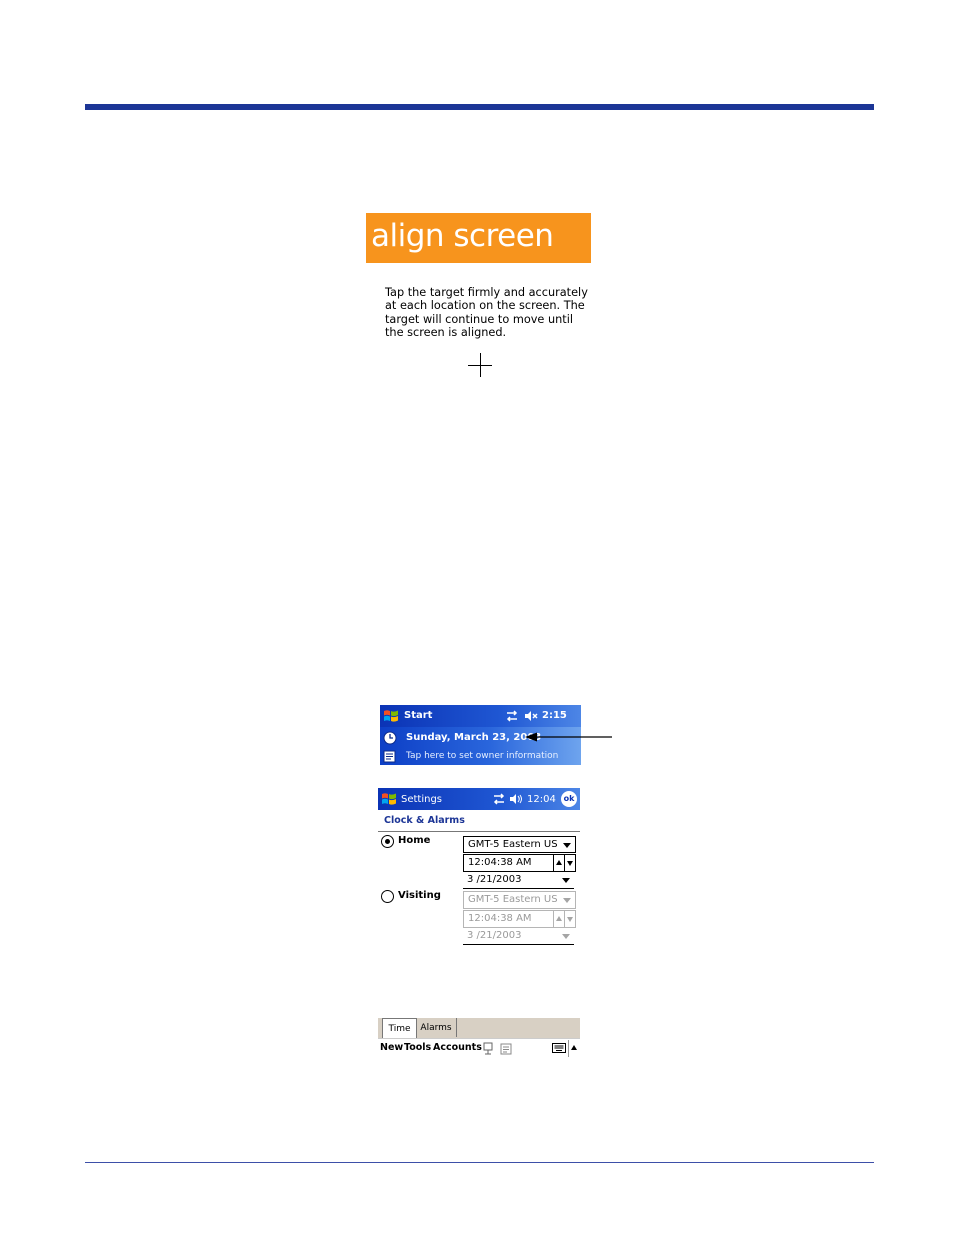 This screenshot has width=954, height=1235. Describe the element at coordinates (494, 879) in the screenshot. I see `home-date-value: 3 /21/2003` at that location.